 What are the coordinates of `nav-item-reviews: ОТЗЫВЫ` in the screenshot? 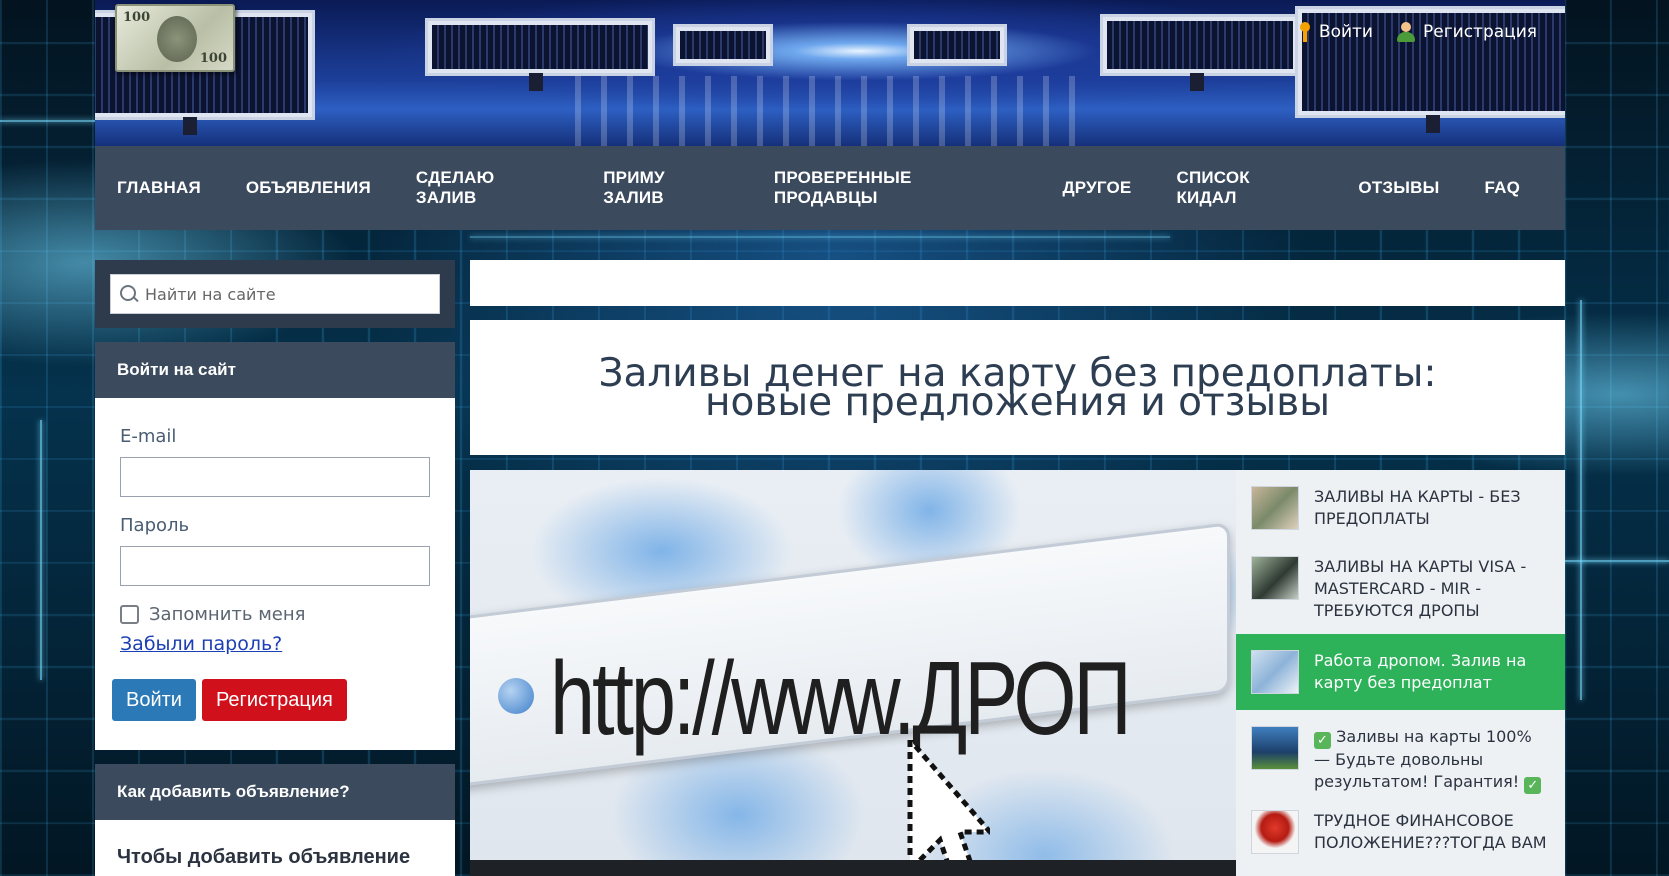 It's located at (1398, 188).